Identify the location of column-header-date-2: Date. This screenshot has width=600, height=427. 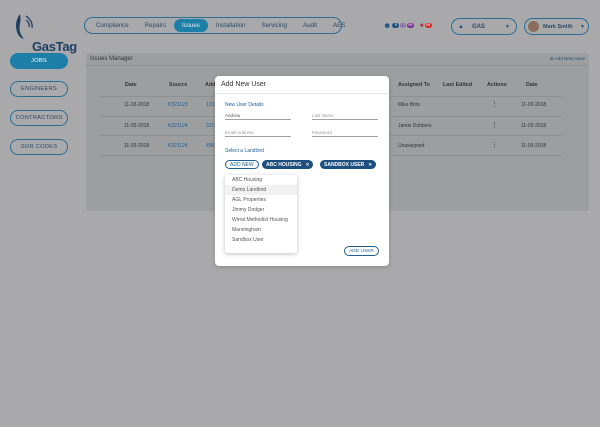
(532, 85).